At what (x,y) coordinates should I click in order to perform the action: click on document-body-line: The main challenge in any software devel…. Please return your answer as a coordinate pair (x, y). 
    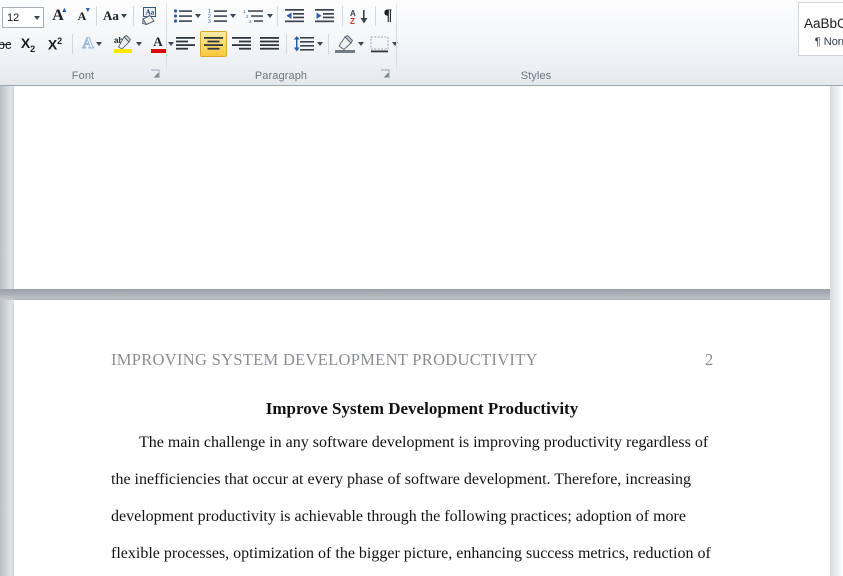
    Looking at the image, I should click on (410, 442).